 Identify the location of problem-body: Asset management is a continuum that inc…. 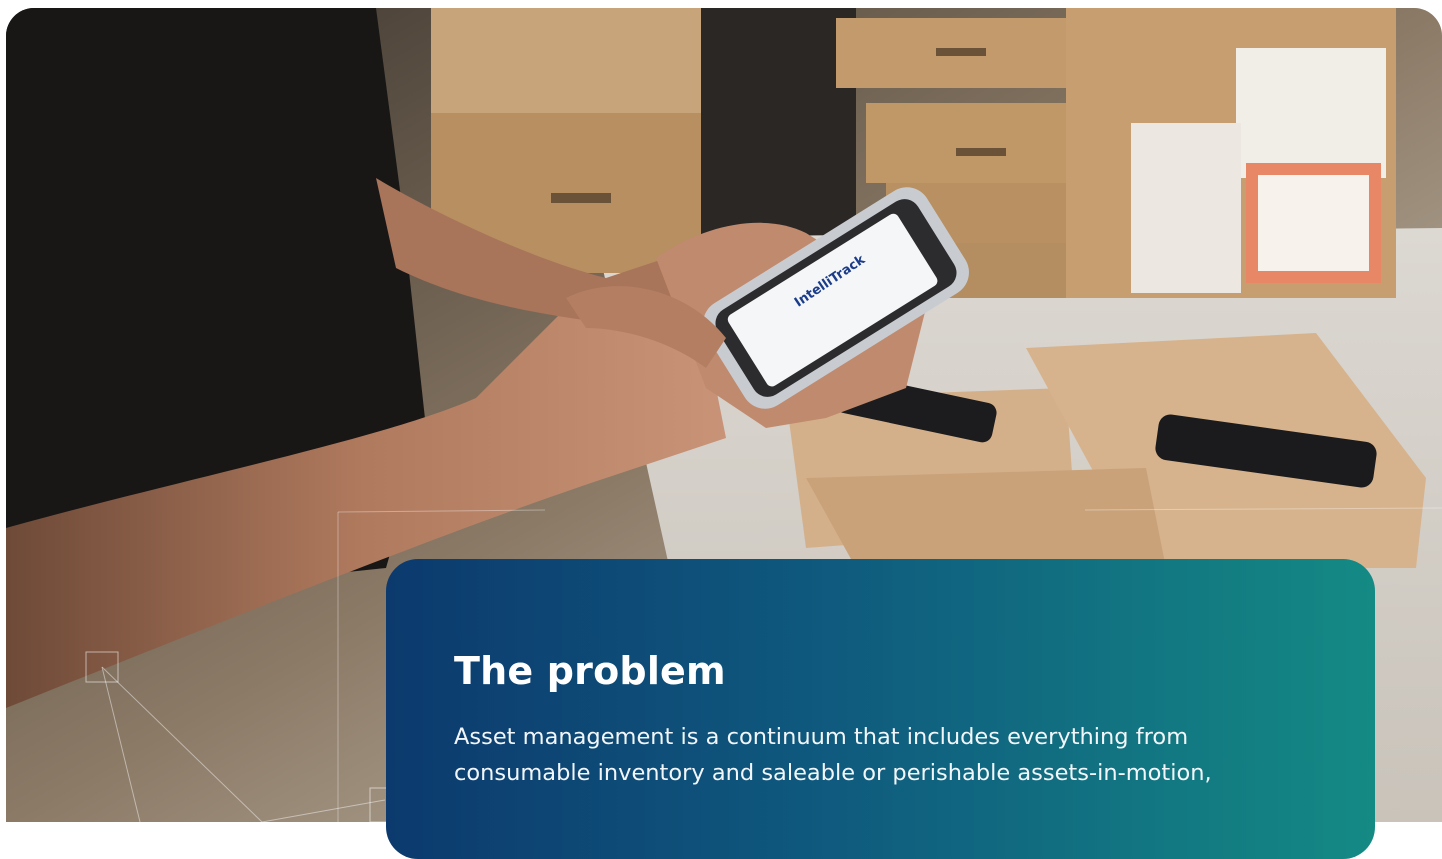
(833, 755).